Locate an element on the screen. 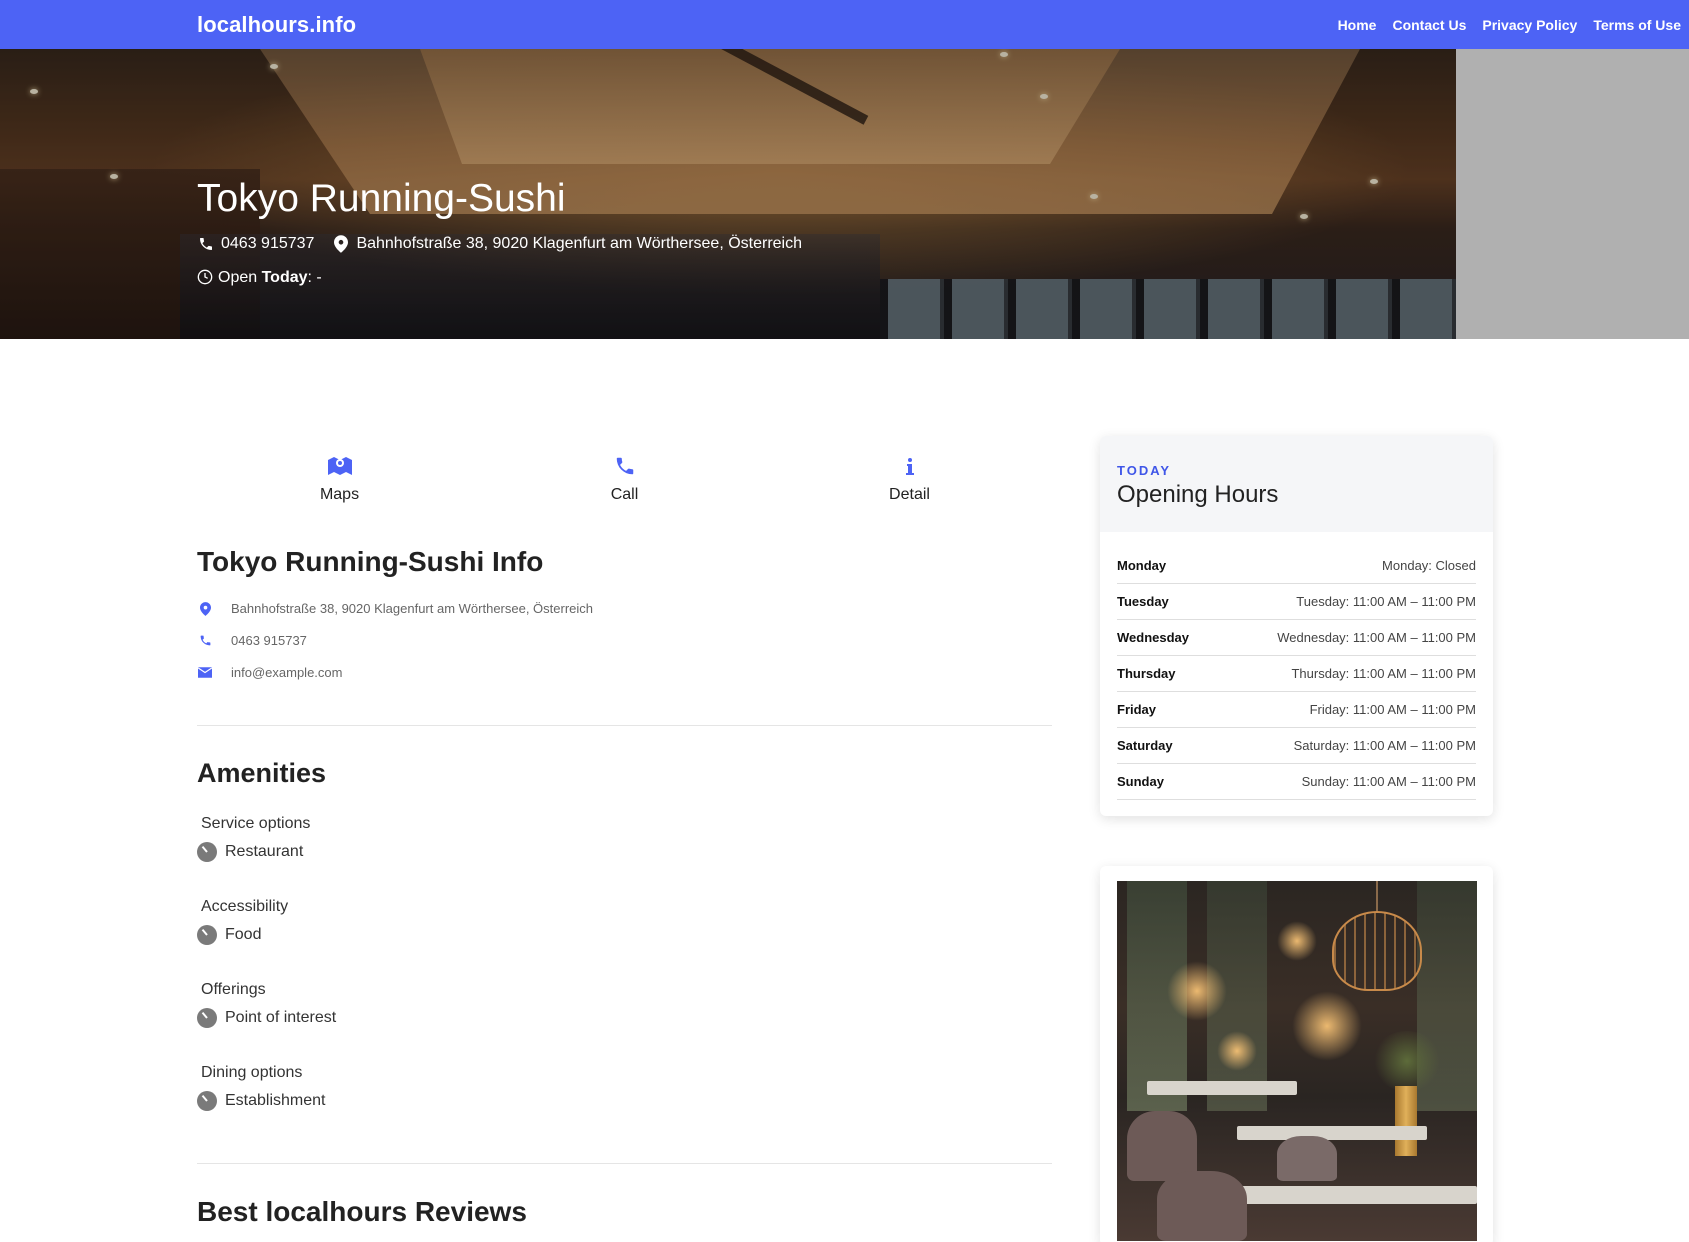 The width and height of the screenshot is (1689, 1242). hours-value: Friday: 11:00 AM – 11:00 PM is located at coordinates (1392, 709).